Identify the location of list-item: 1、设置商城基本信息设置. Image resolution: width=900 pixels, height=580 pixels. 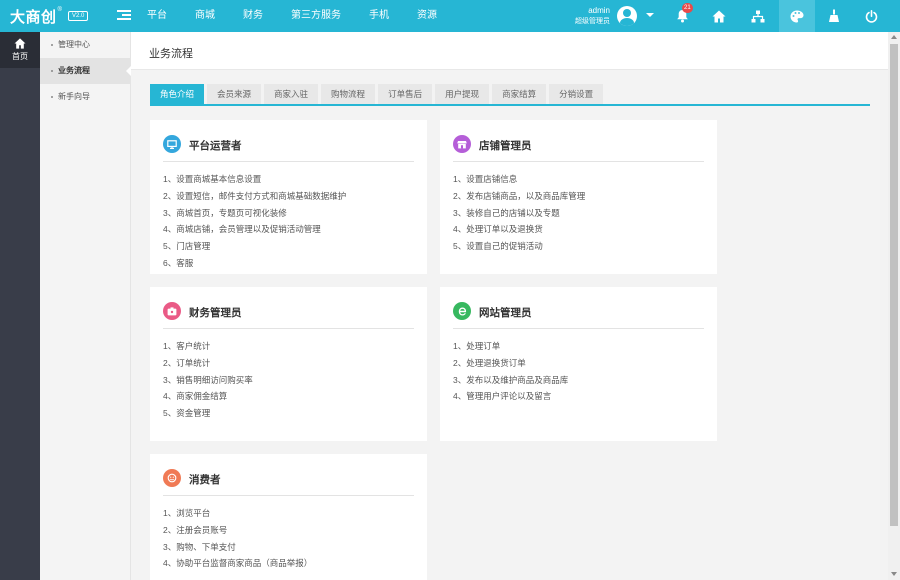
(212, 179).